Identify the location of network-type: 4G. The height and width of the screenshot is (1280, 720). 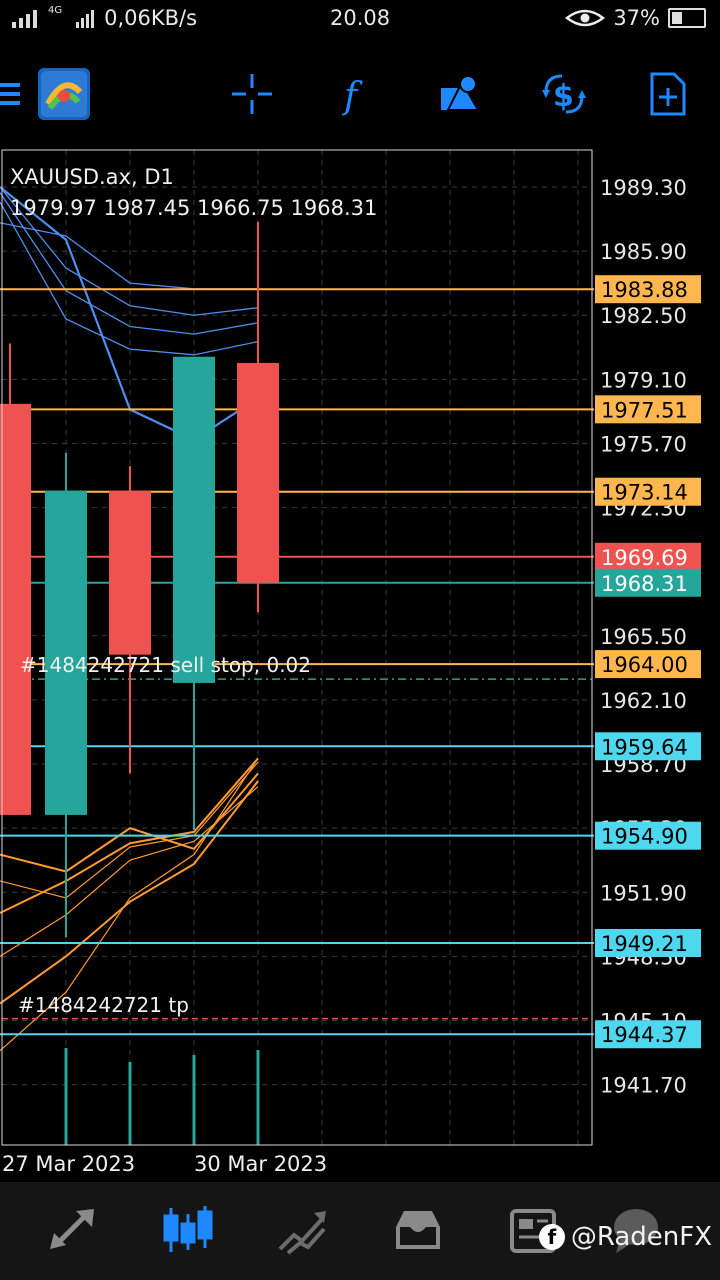
(55, 10).